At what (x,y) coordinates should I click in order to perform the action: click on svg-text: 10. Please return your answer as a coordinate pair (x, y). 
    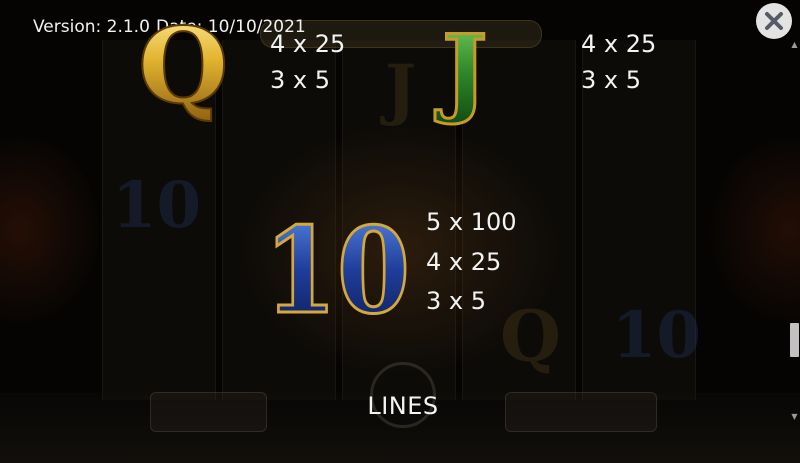
    Looking at the image, I should click on (337, 270).